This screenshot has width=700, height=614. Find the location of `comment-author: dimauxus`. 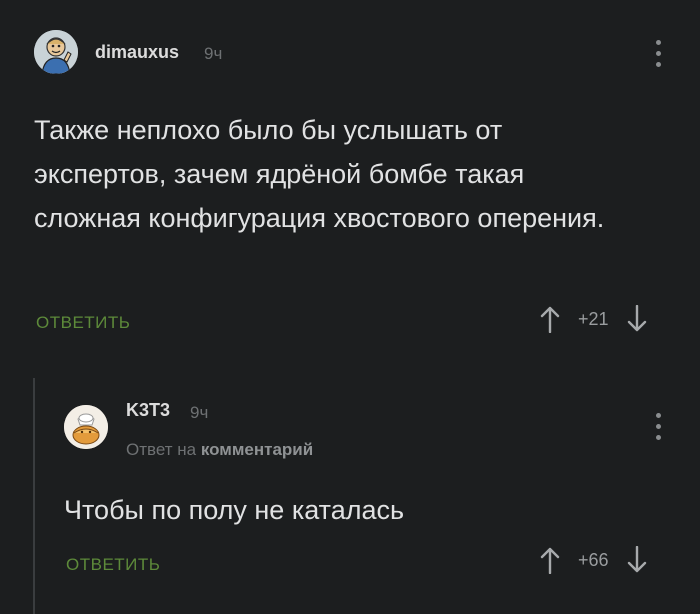

comment-author: dimauxus is located at coordinates (137, 52).